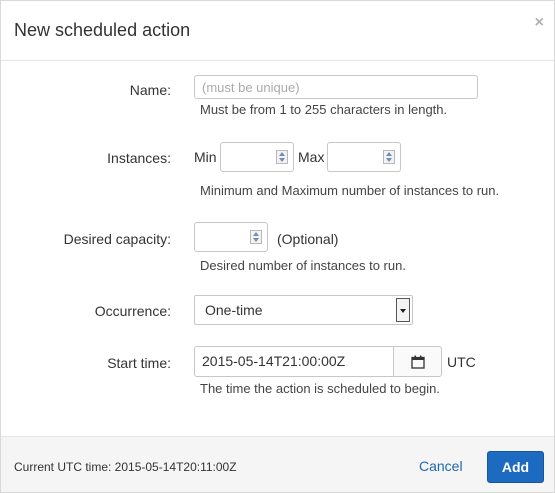 The image size is (555, 493). Describe the element at coordinates (150, 90) in the screenshot. I see `name-label: Name:` at that location.